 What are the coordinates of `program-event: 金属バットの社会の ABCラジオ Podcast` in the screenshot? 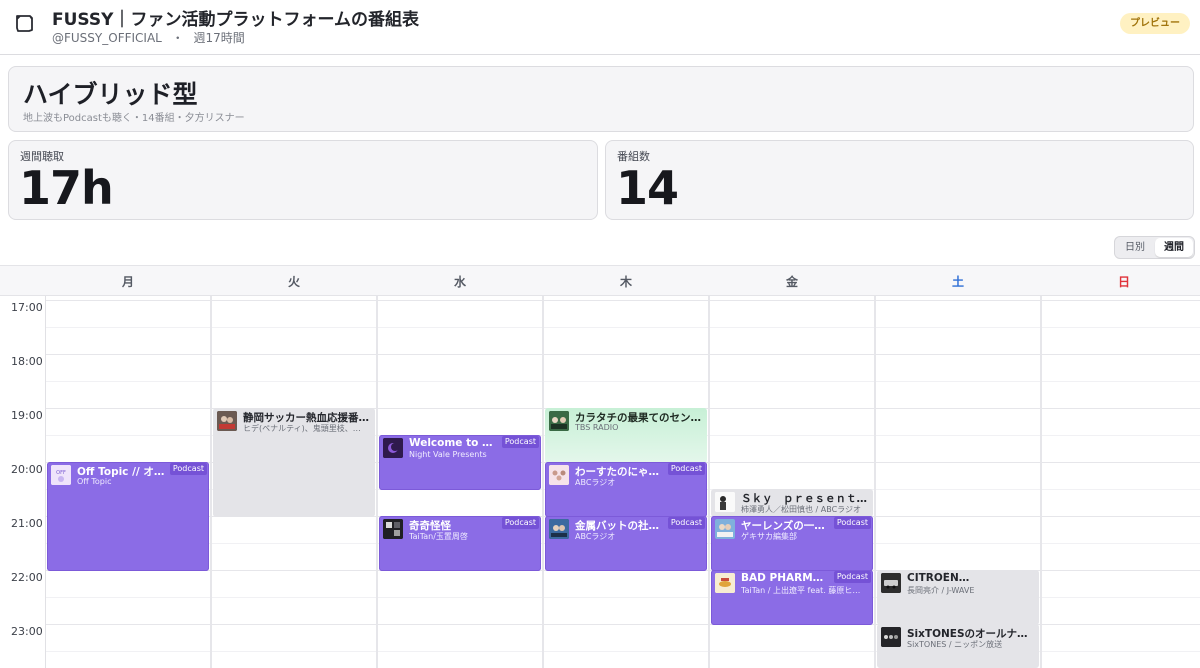 It's located at (626, 543).